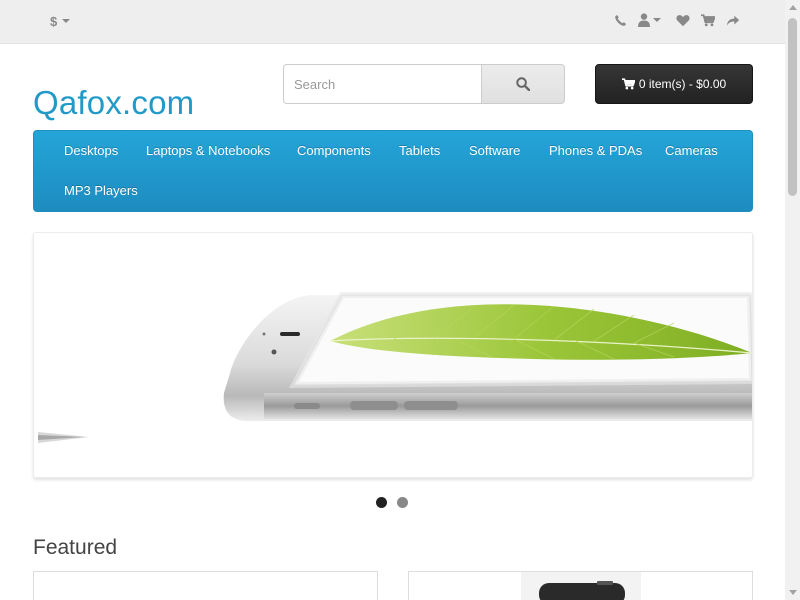 The width and height of the screenshot is (800, 600). I want to click on cart-total-label: 0 item(s) - $0.00, so click(682, 84).